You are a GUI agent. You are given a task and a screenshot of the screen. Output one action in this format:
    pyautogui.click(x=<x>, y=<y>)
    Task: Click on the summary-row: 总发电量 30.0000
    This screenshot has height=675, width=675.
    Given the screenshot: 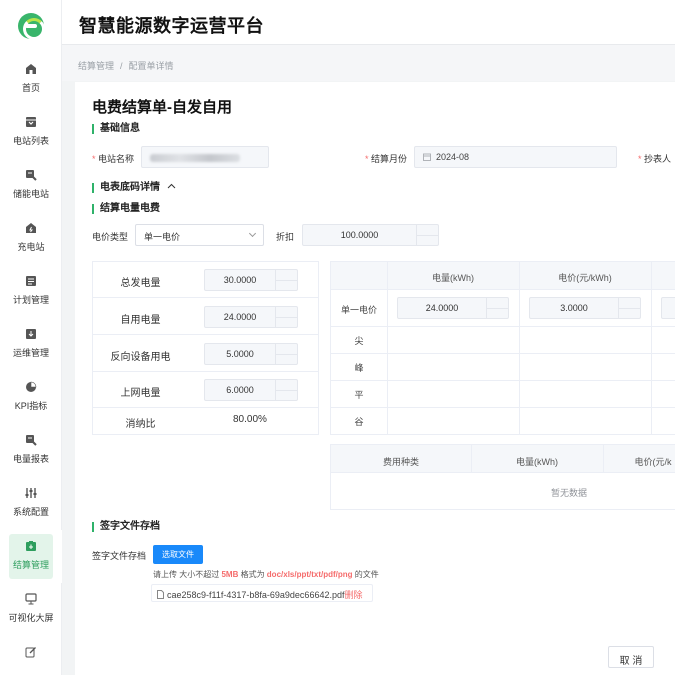 What is the action you would take?
    pyautogui.click(x=205, y=280)
    